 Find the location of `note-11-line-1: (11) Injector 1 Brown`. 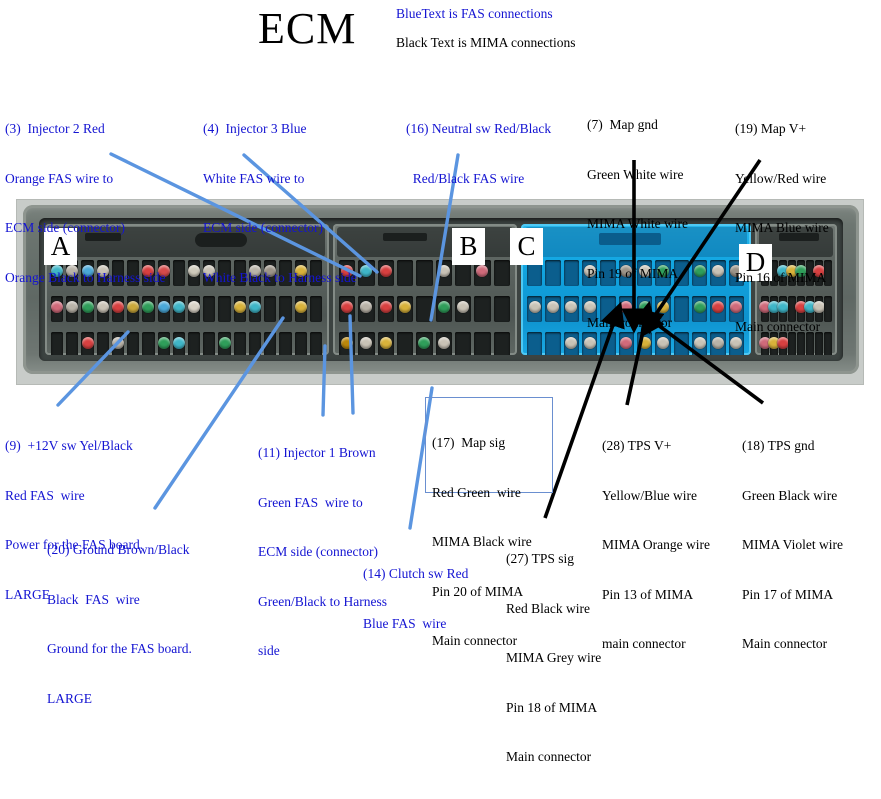

note-11-line-1: (11) Injector 1 Brown is located at coordinates (317, 452).